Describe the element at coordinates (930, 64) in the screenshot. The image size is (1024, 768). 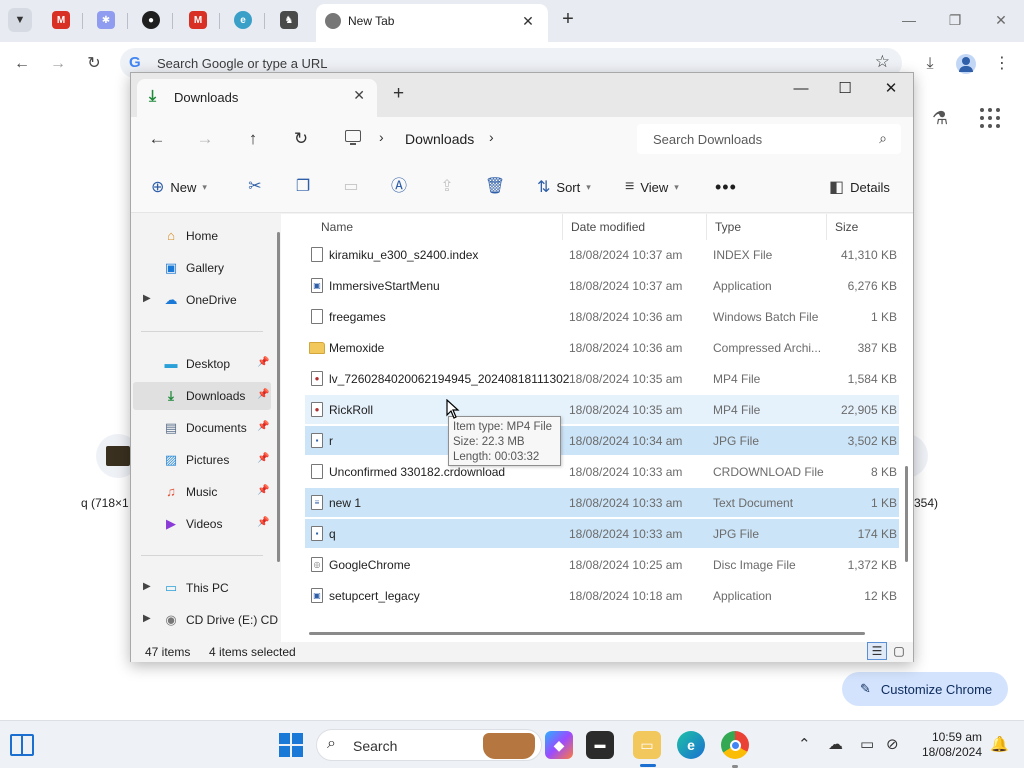
I see `downloads-icon: ⤓` at that location.